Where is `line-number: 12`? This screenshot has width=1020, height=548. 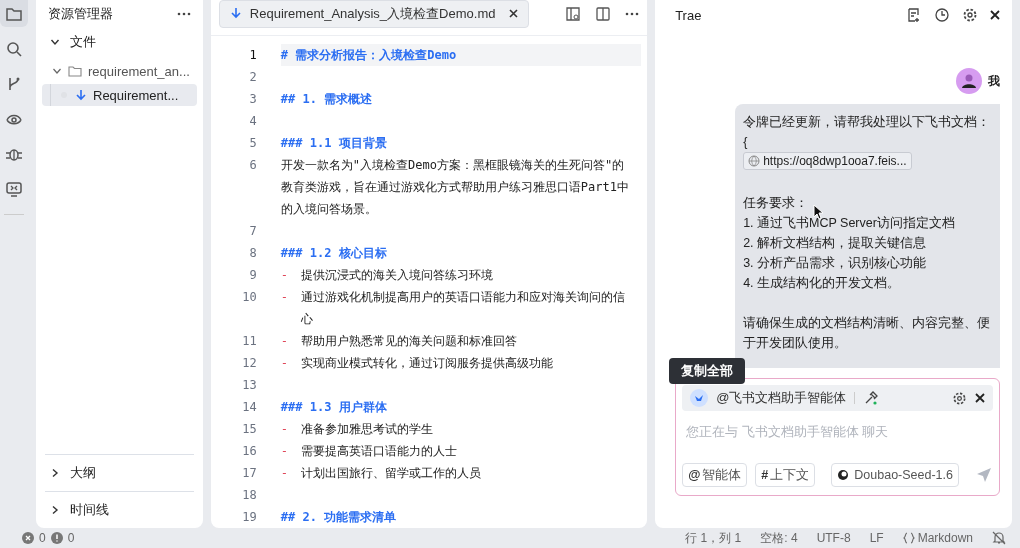 line-number: 12 is located at coordinates (249, 363).